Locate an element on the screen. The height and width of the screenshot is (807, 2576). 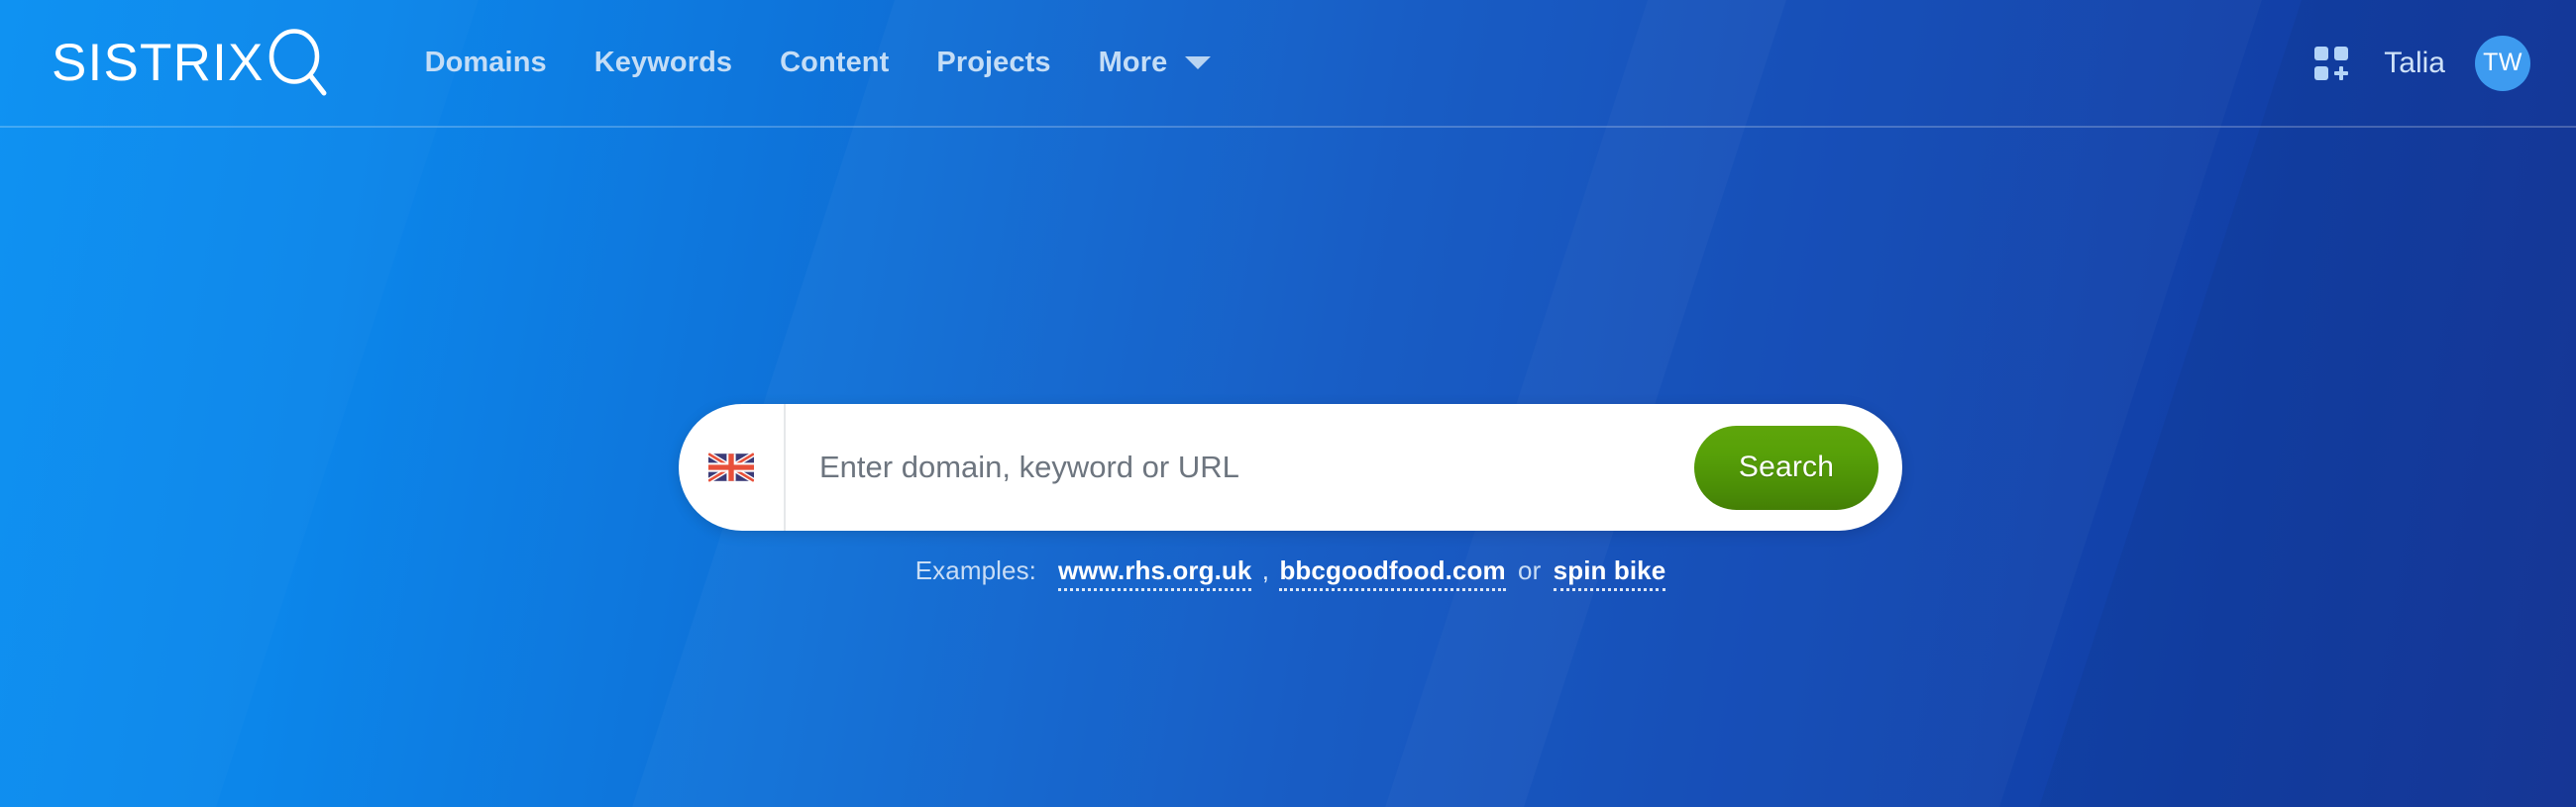
nav-label: Domains is located at coordinates (485, 63).